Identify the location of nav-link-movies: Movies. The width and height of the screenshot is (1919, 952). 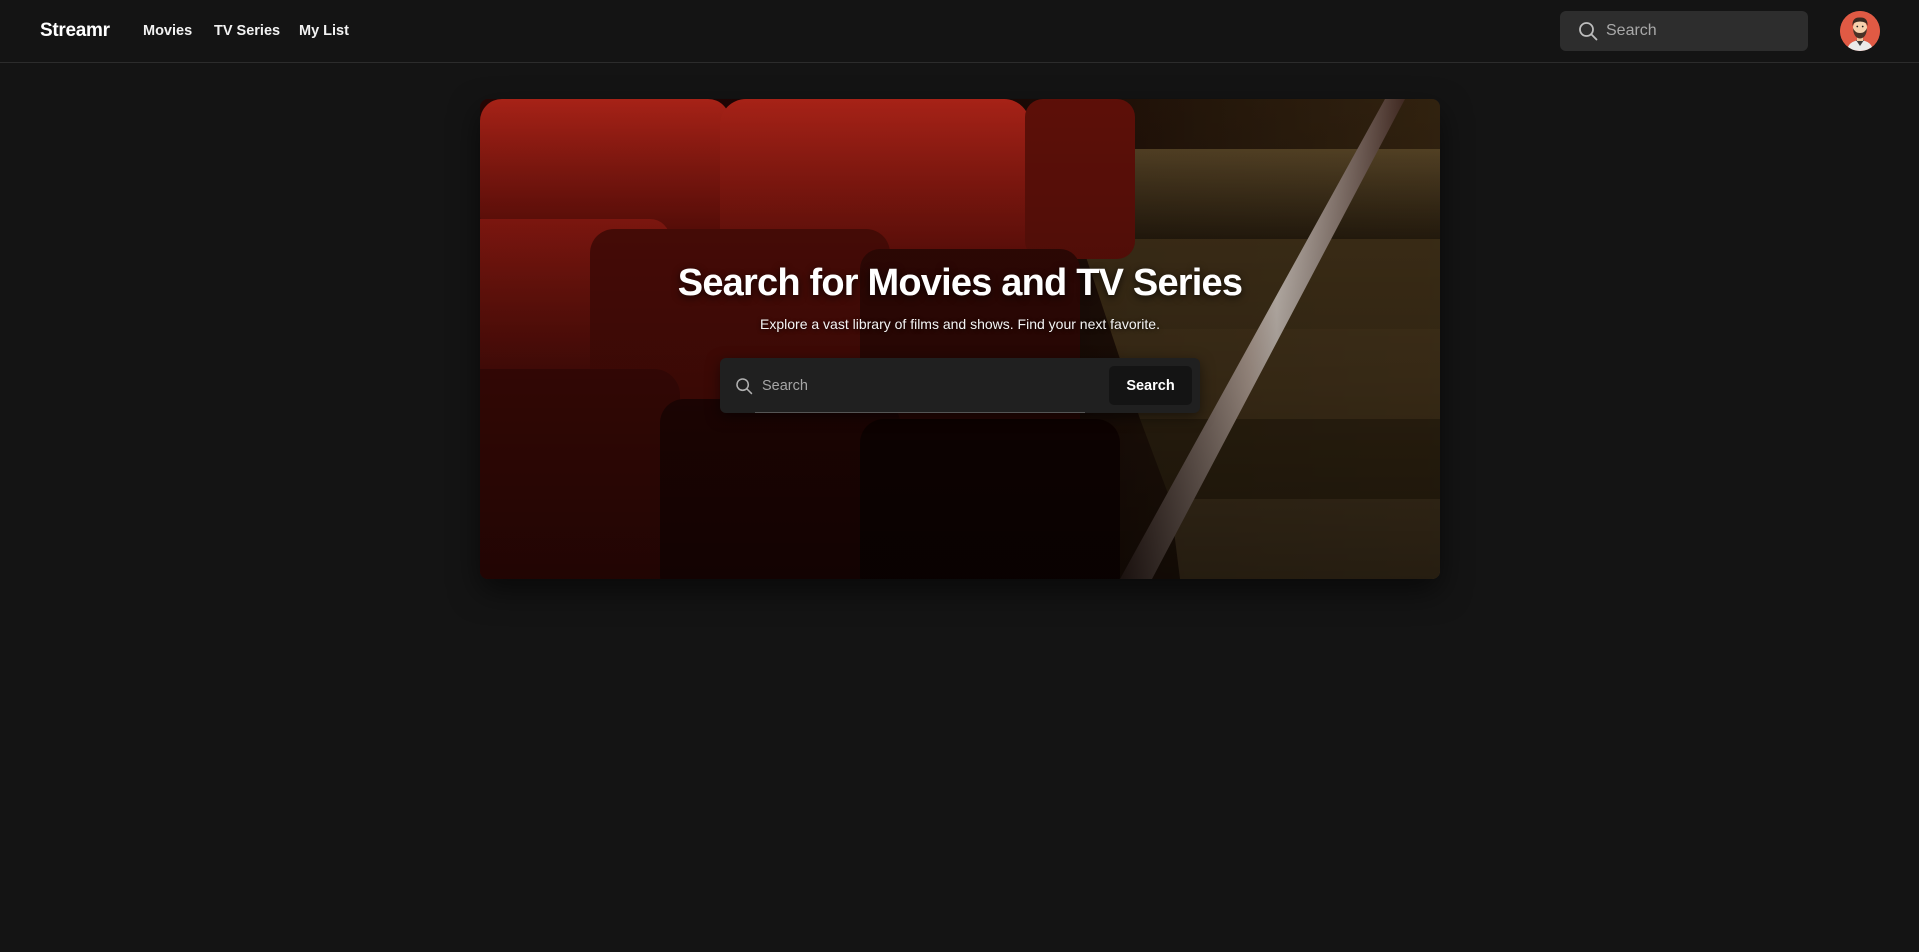
(167, 31).